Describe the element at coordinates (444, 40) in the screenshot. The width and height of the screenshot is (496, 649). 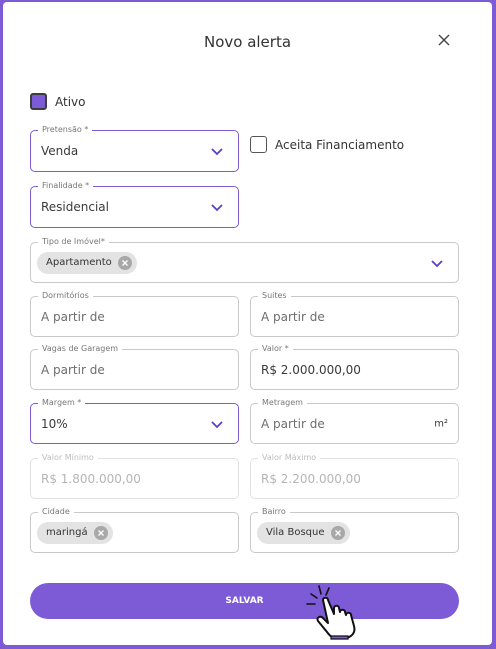
I see `close-icon` at that location.